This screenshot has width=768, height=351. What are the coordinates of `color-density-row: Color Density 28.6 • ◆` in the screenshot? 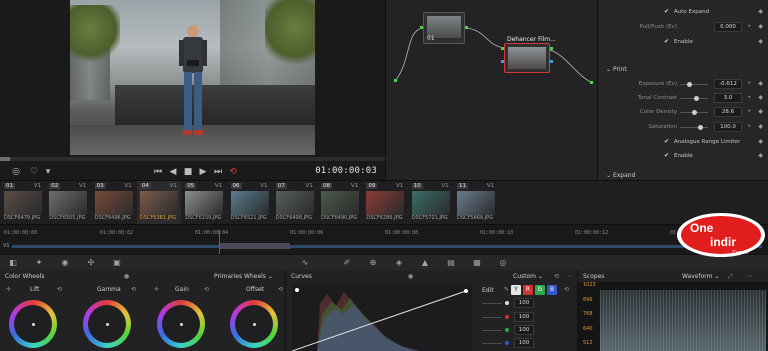 It's located at (683, 112).